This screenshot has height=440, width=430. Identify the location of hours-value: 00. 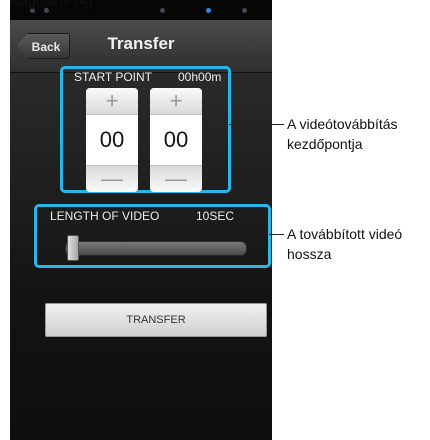
(112, 140).